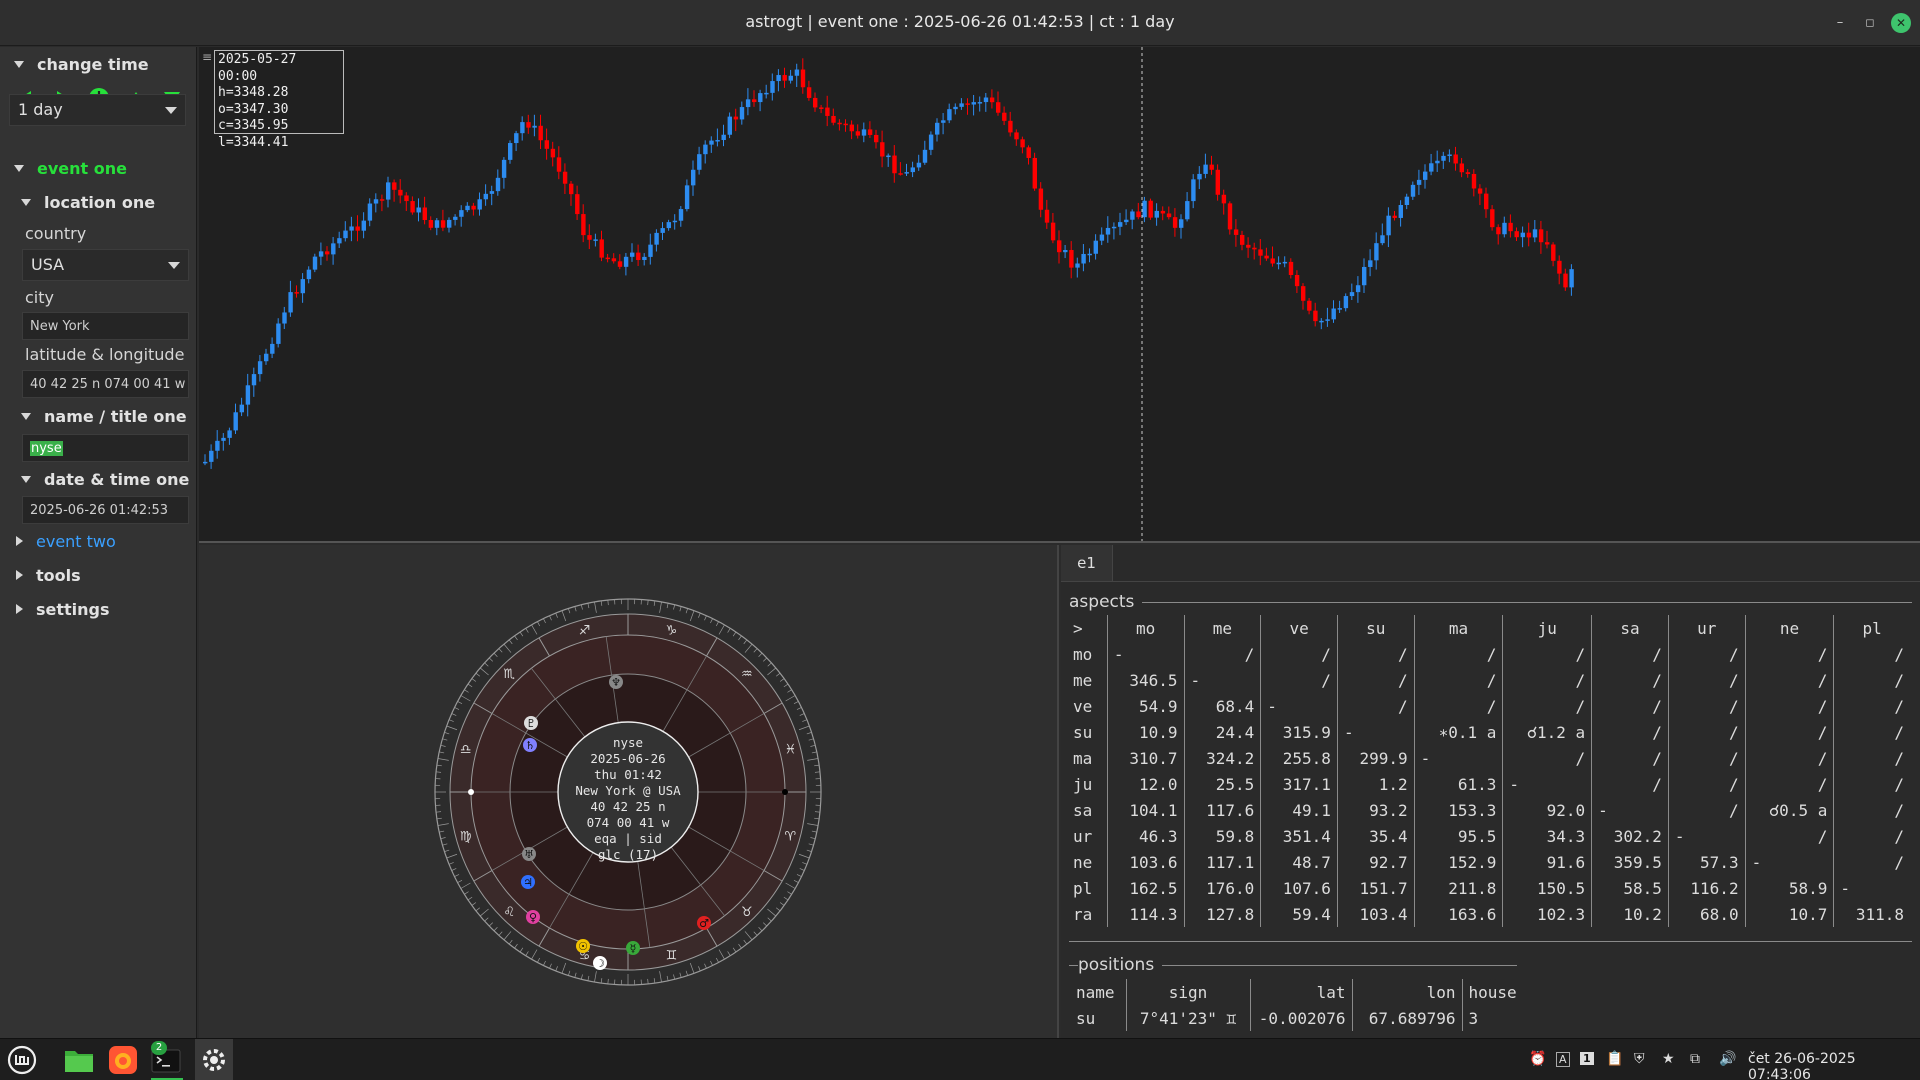 This screenshot has width=1920, height=1080. Describe the element at coordinates (97, 64) in the screenshot. I see `change-time-header: change time` at that location.